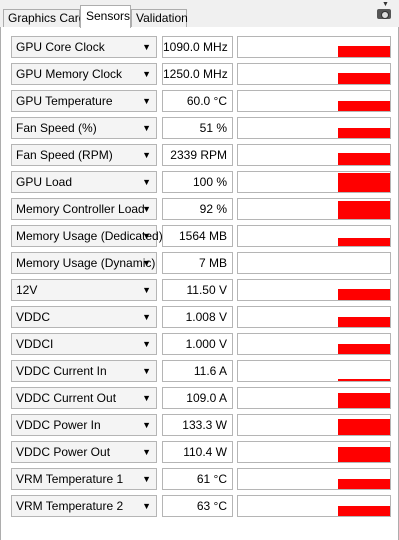 This screenshot has width=399, height=540. What do you see at coordinates (84, 290) in the screenshot?
I see `sensor-name-dropdown: 12V ▼` at bounding box center [84, 290].